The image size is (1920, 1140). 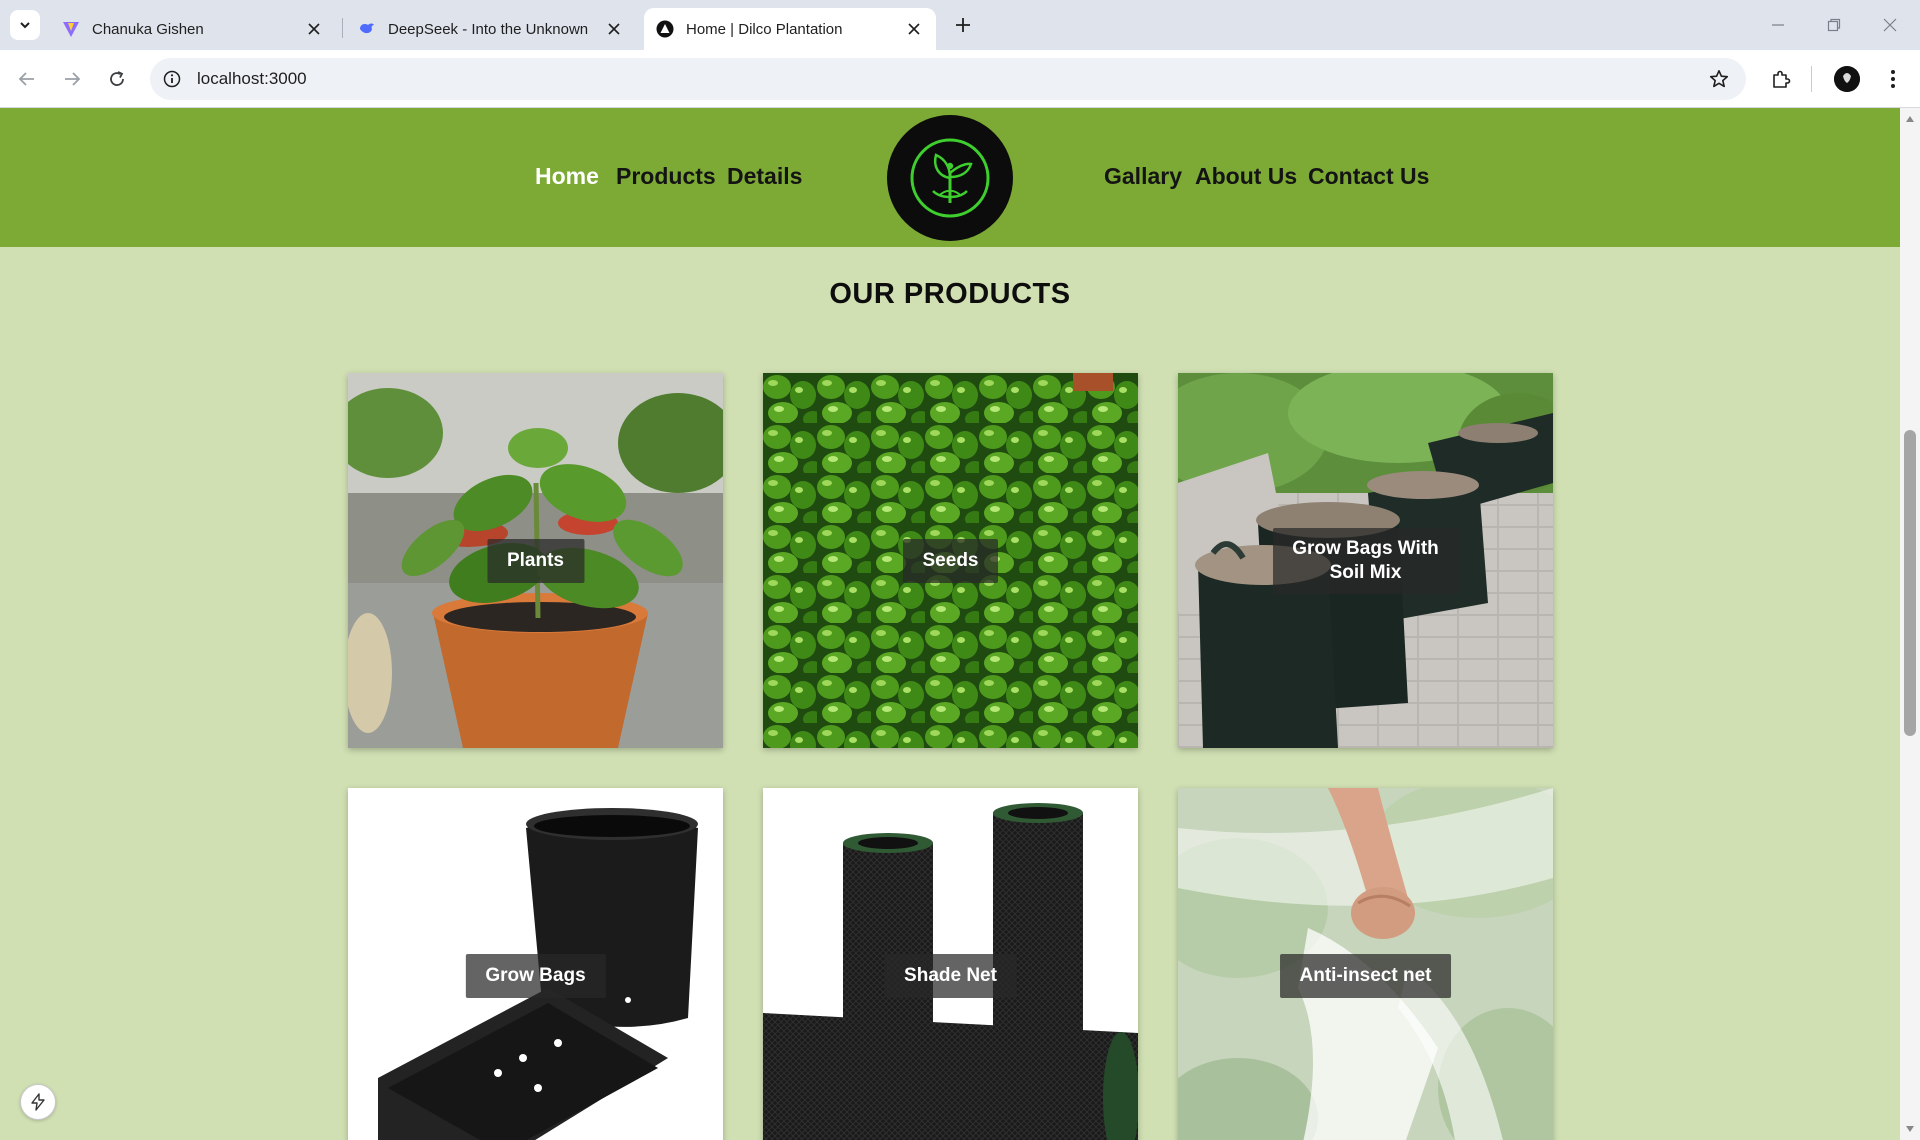 What do you see at coordinates (367, 28) in the screenshot?
I see `deepseek-icon` at bounding box center [367, 28].